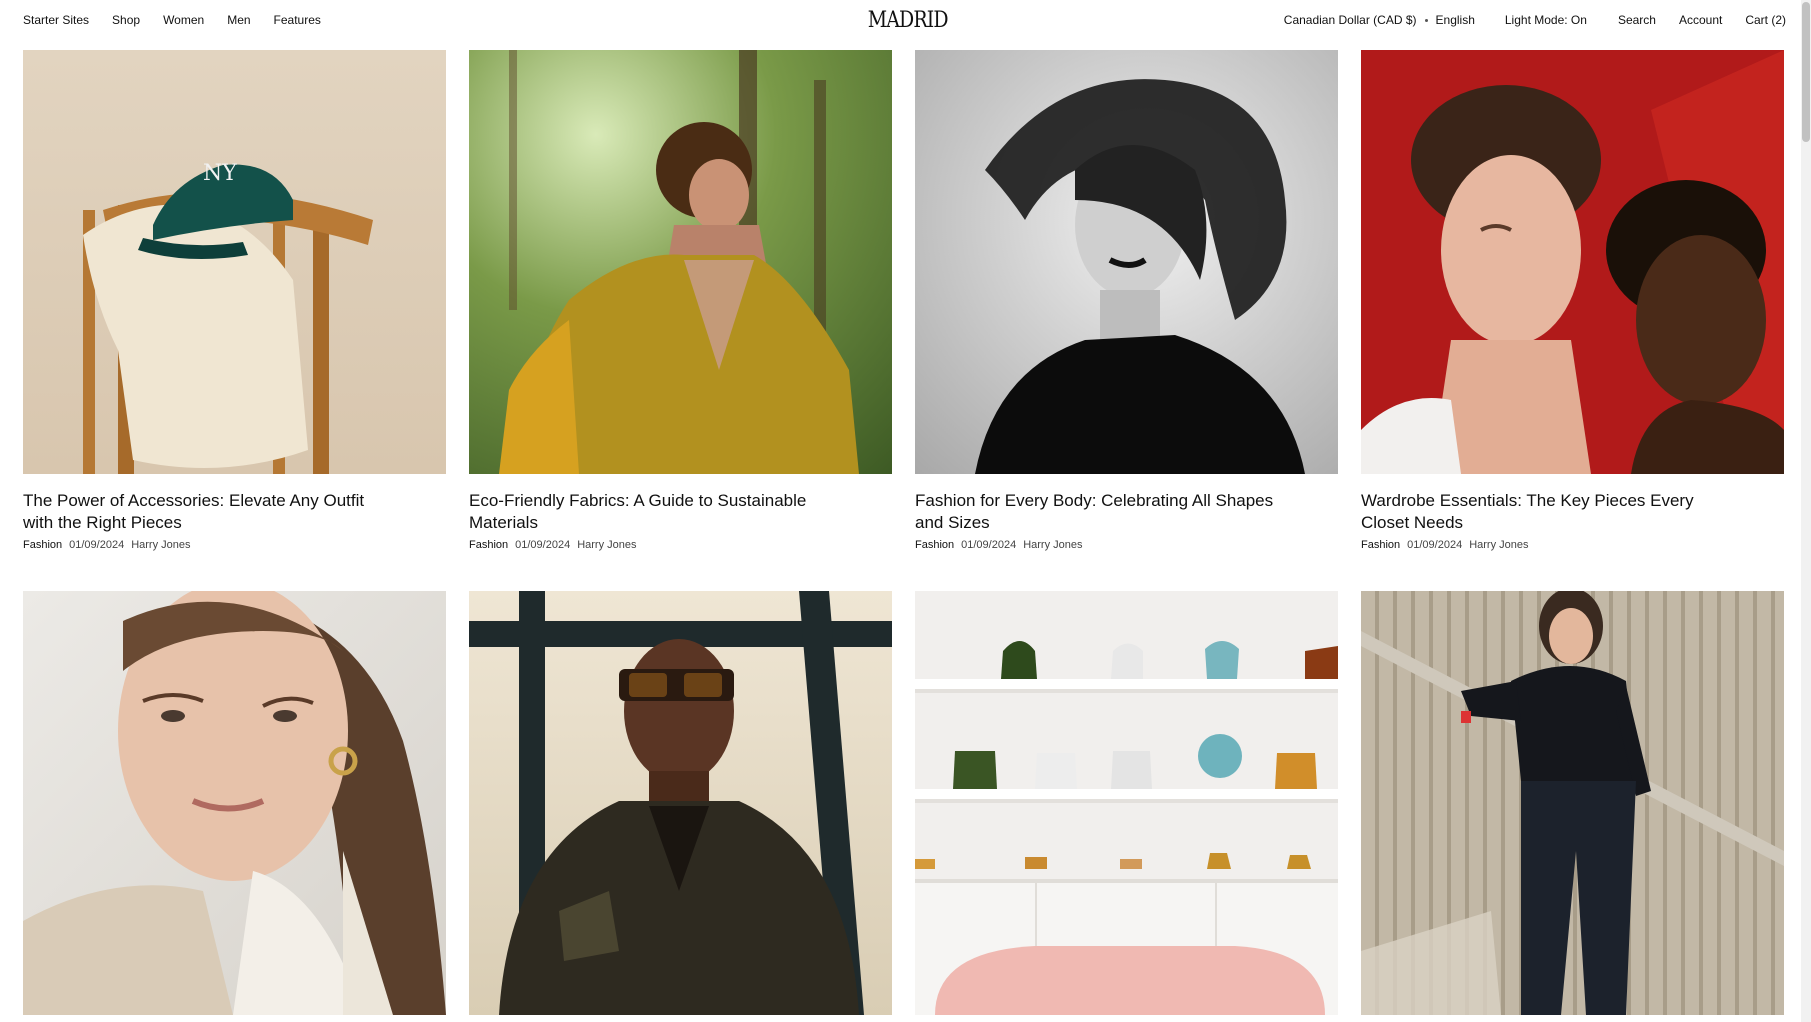  I want to click on primary-nav: Starter Sites Shop Women Men Features, so click(172, 20).